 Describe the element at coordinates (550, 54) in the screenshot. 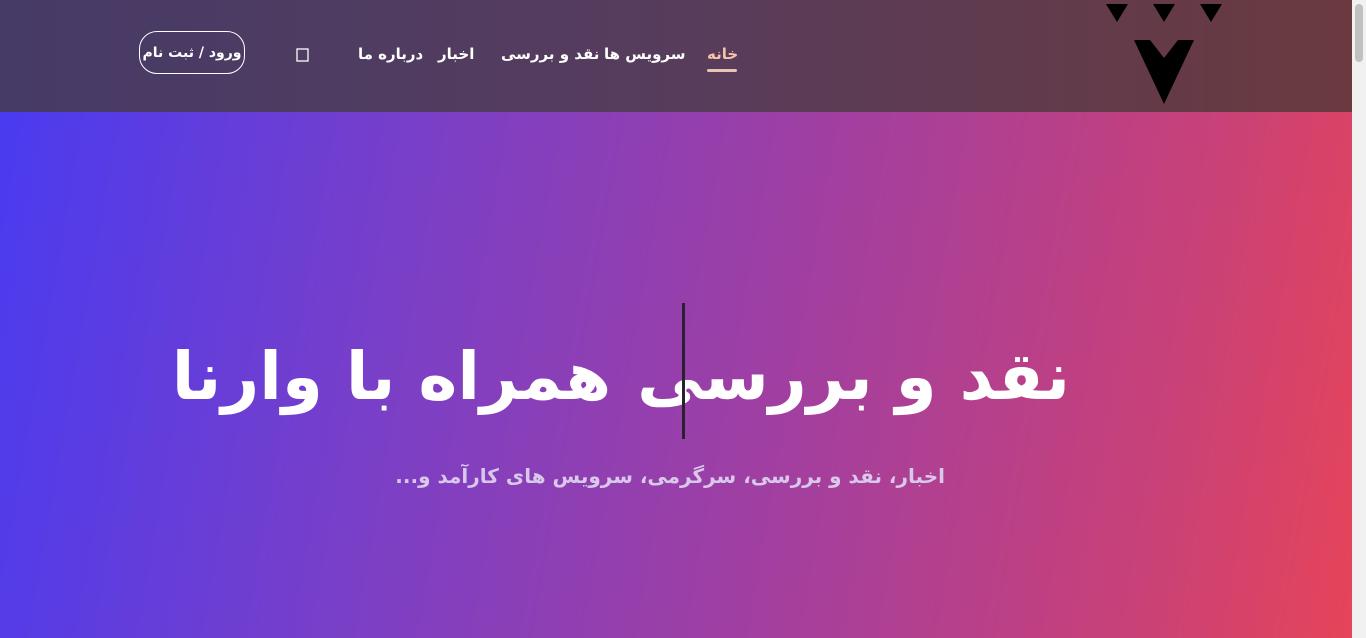

I see `nav-item-reviews: نقد و بررسی` at that location.